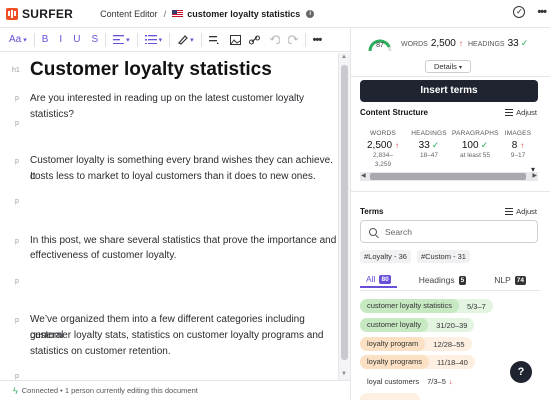 The width and height of the screenshot is (550, 400). What do you see at coordinates (450, 76) in the screenshot?
I see `panel-divider` at bounding box center [450, 76].